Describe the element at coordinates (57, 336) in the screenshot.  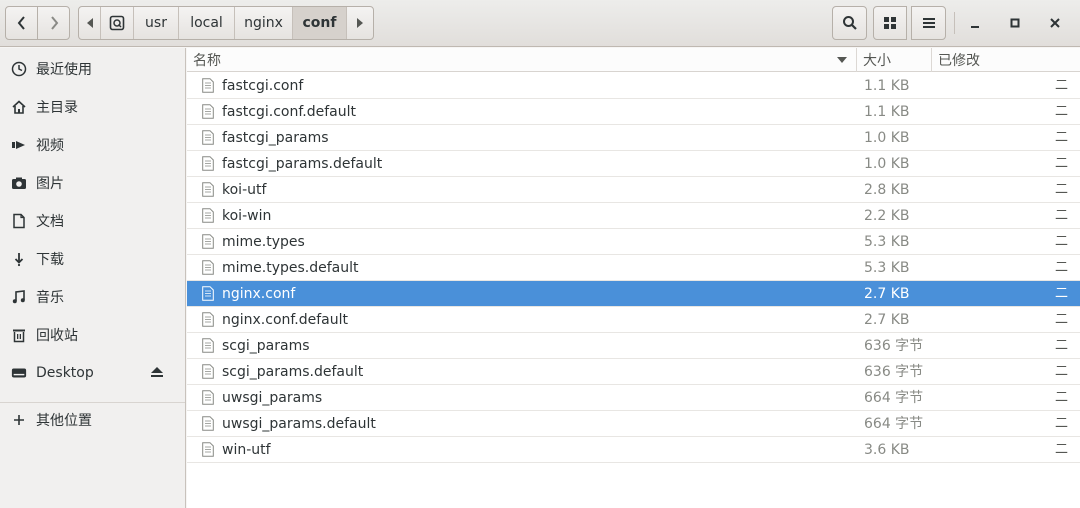
I see `sidebar-item-label: 回收站` at that location.